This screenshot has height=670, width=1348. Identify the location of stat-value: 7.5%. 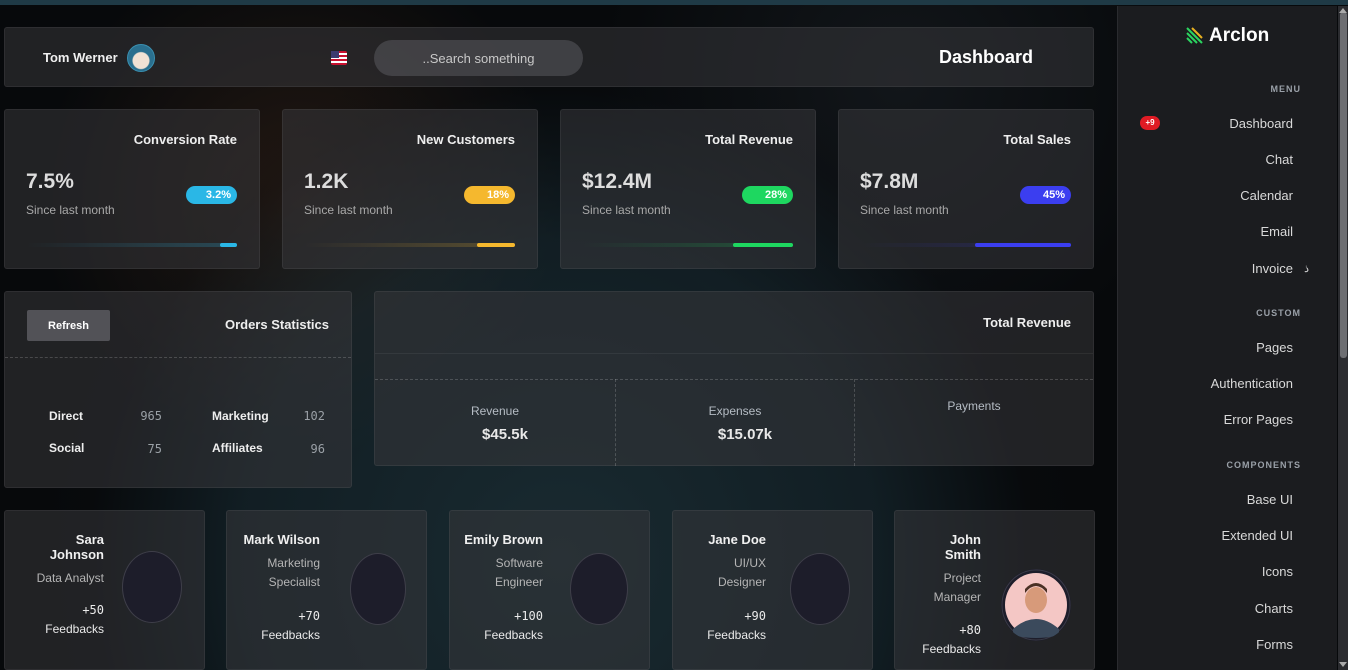
(50, 181).